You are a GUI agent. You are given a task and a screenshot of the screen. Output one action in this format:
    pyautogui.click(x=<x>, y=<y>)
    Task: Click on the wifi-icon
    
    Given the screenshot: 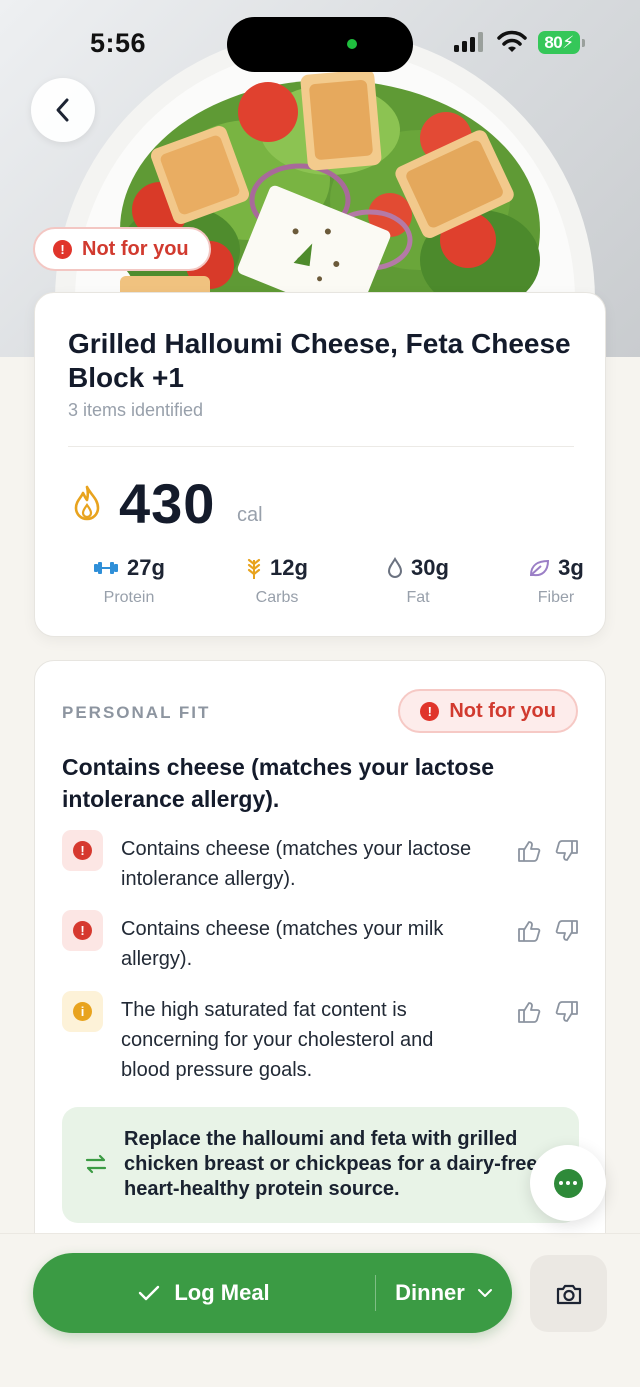 What is the action you would take?
    pyautogui.click(x=512, y=41)
    